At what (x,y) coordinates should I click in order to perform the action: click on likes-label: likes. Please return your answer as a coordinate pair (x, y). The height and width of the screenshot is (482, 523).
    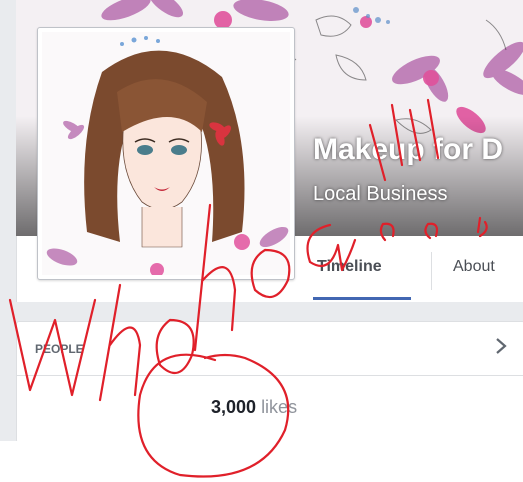
    Looking at the image, I should click on (279, 407).